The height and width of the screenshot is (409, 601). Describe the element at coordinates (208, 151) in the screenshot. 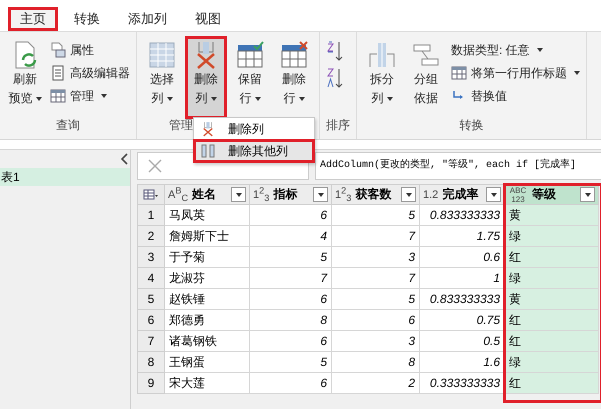

I see `columns-icon` at that location.